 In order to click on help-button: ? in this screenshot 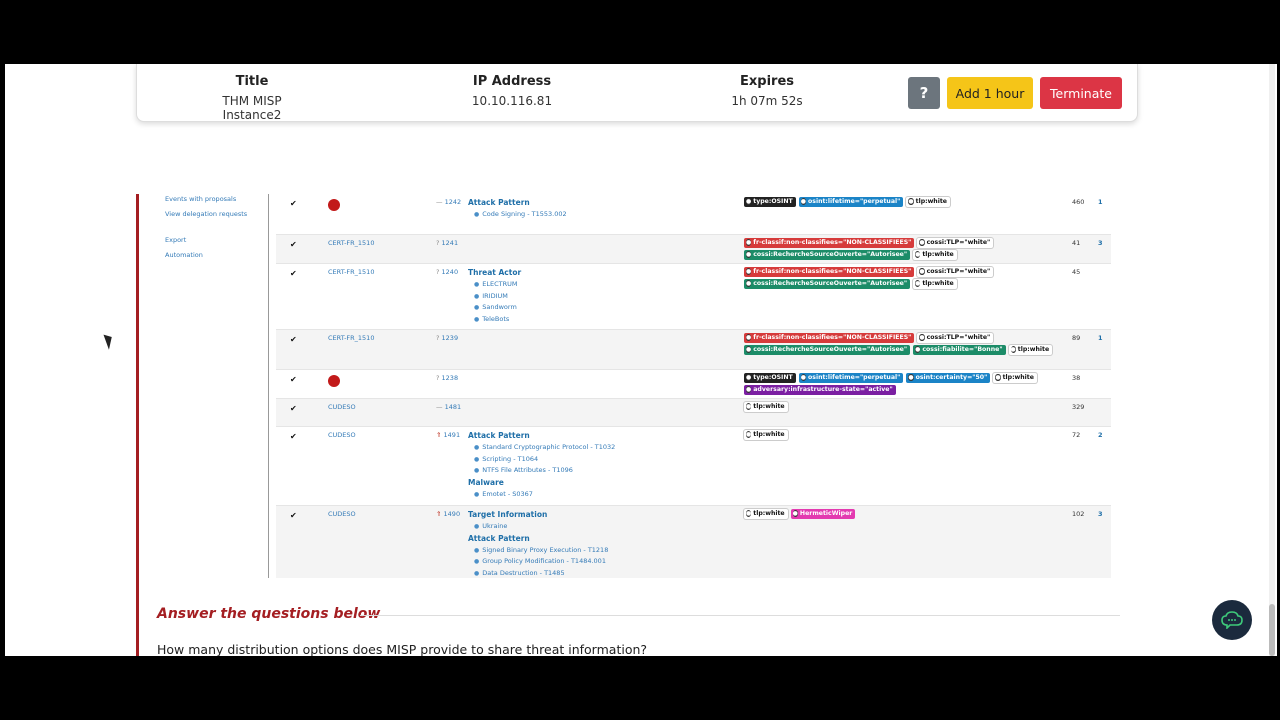, I will do `click(924, 93)`.